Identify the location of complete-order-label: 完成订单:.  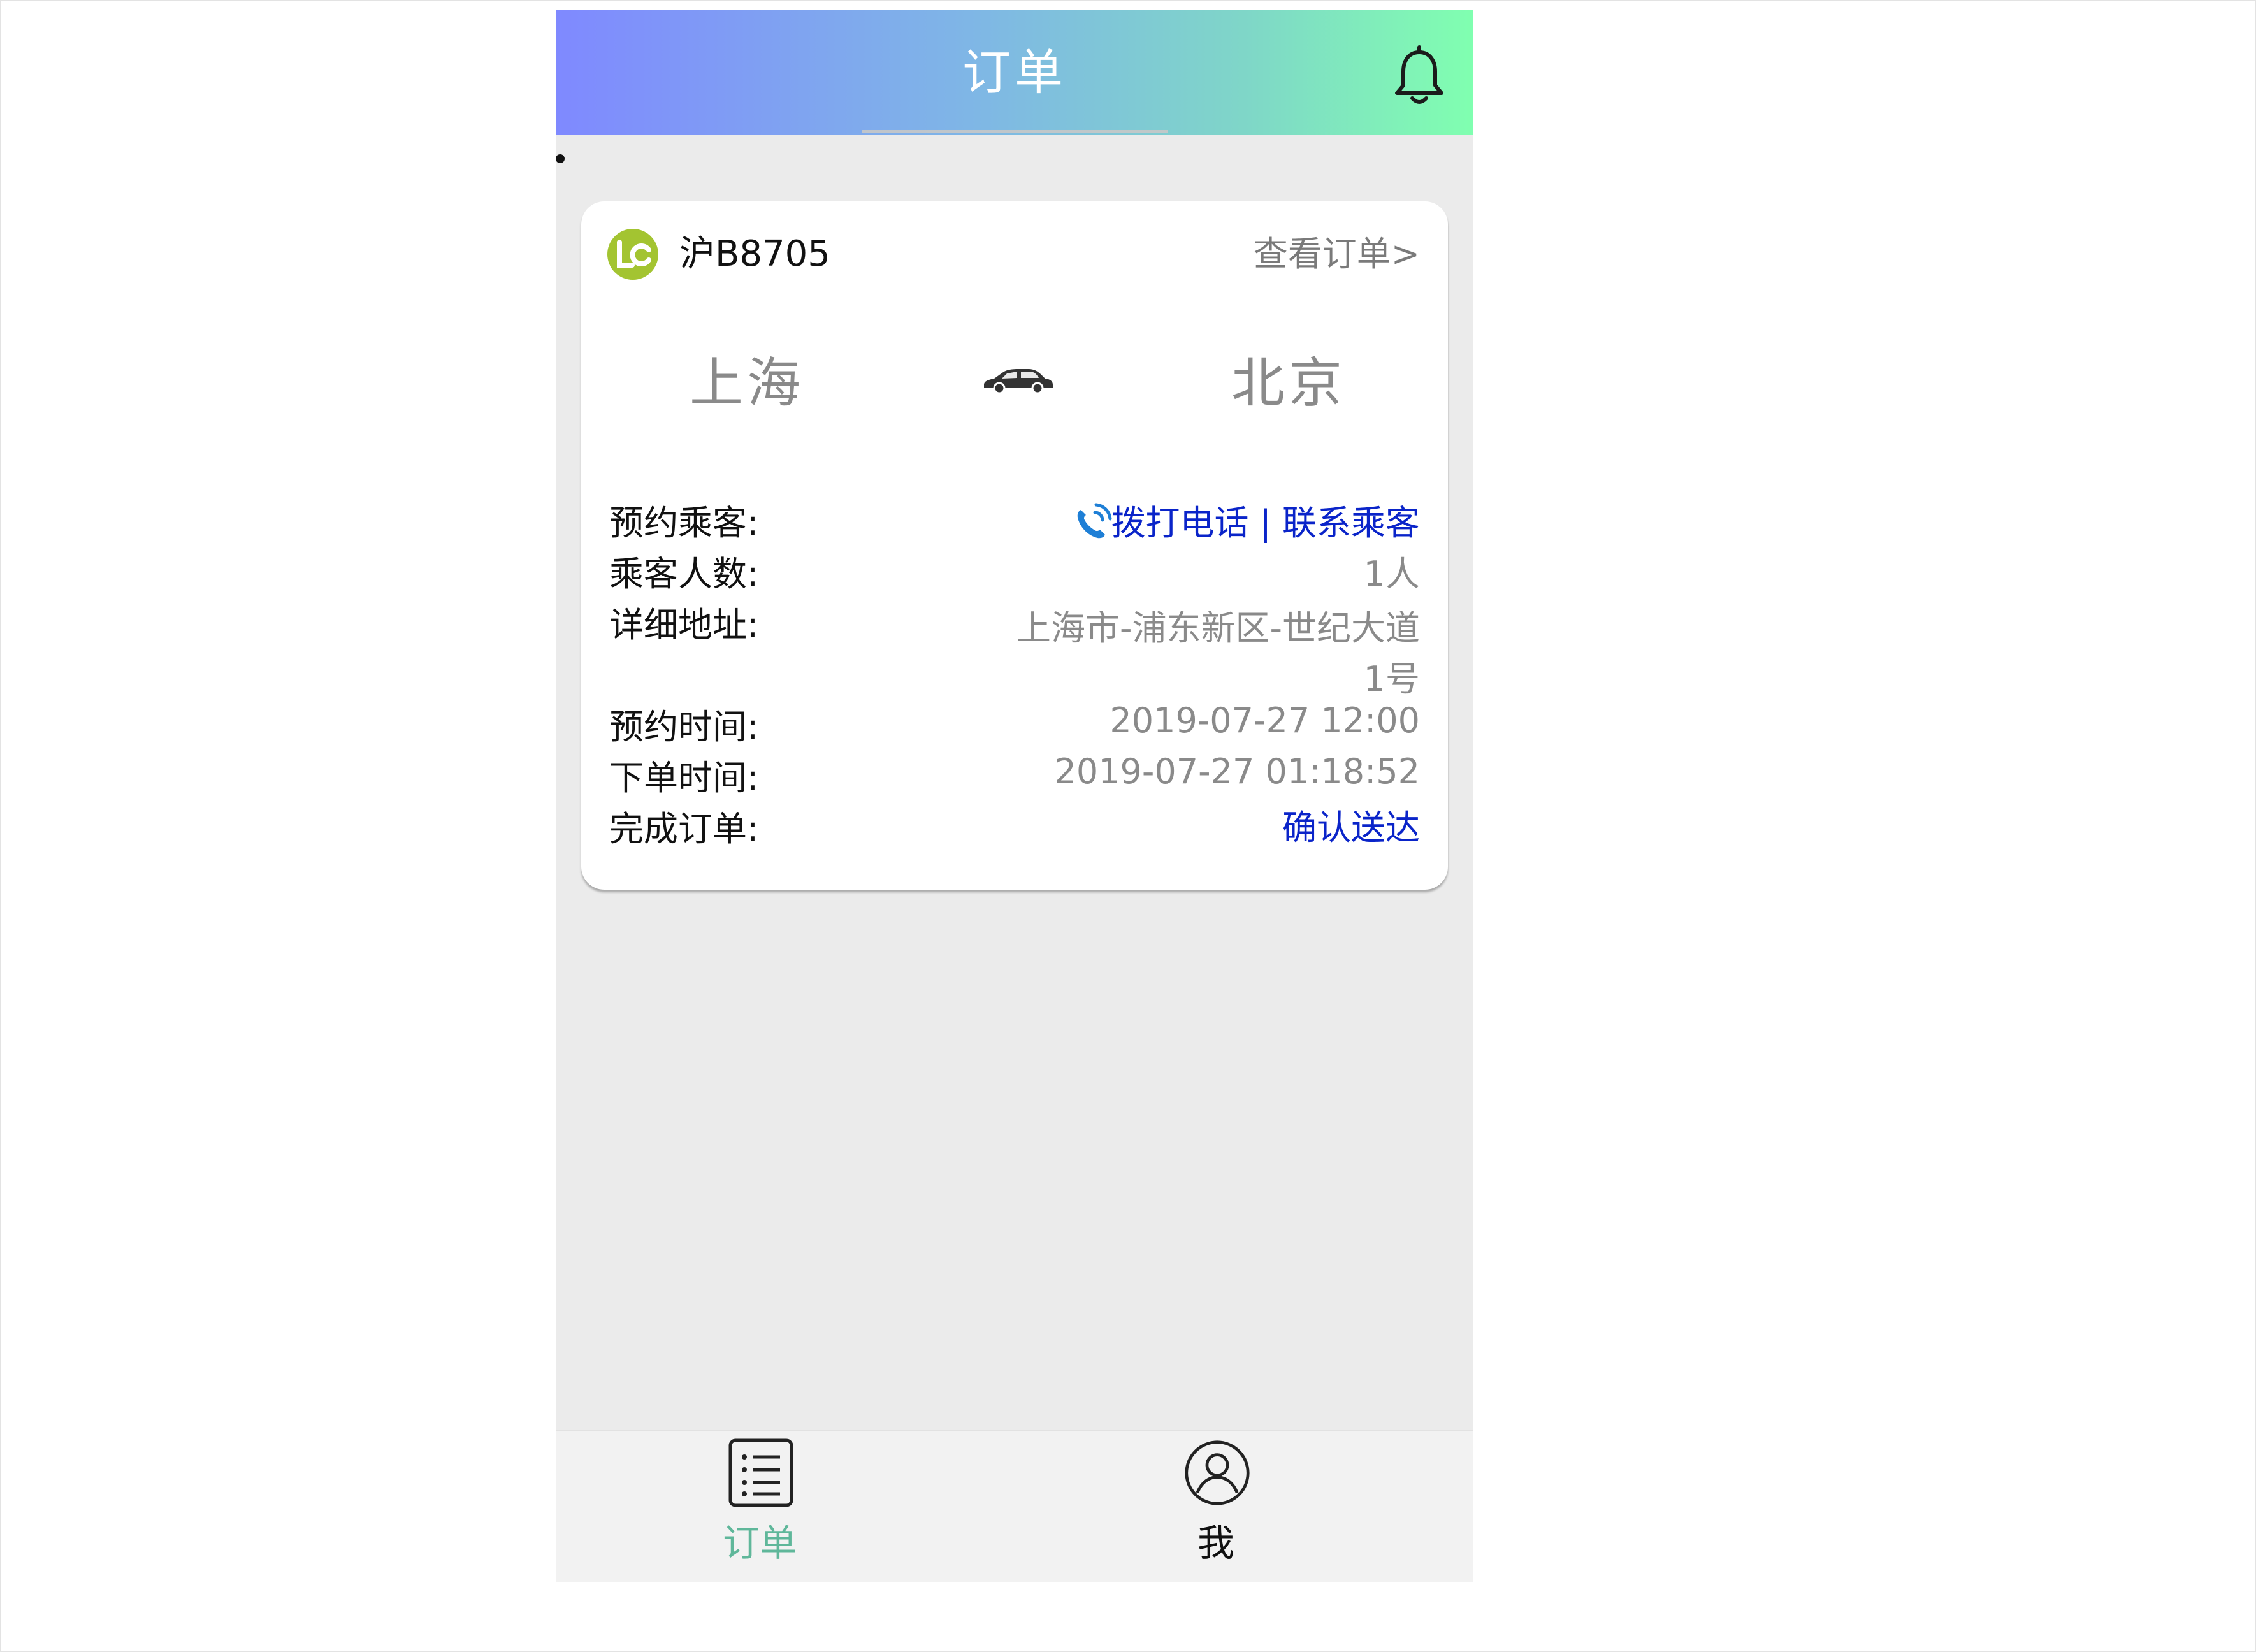
(684, 829).